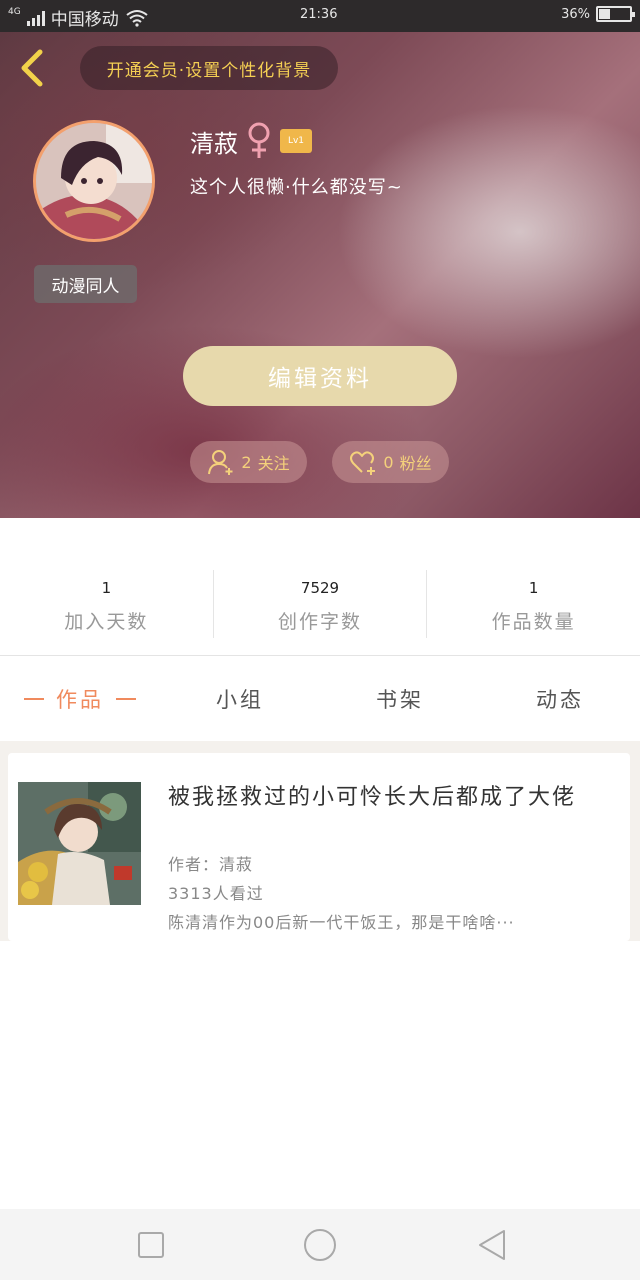  I want to click on following-count: 2, so click(246, 462).